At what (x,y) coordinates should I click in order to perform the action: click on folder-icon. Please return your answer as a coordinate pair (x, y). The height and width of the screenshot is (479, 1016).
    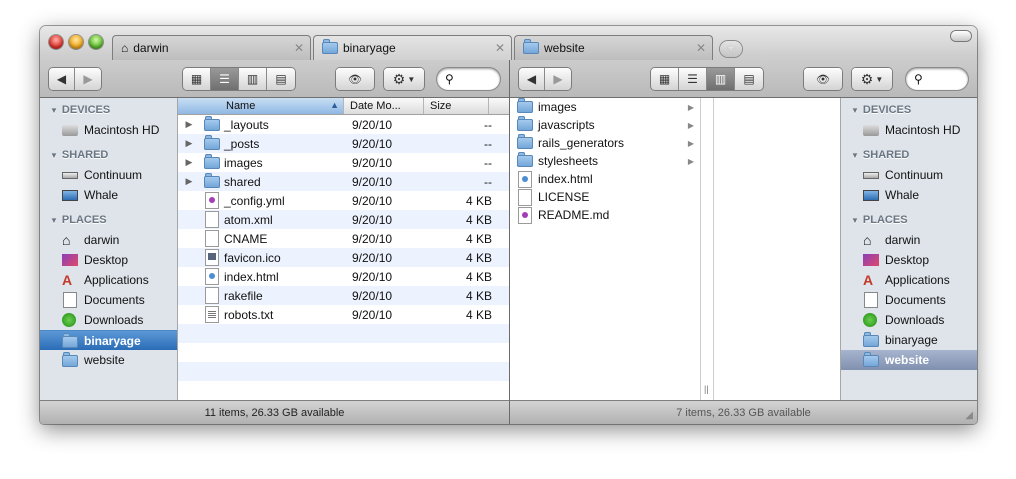
    Looking at the image, I should click on (525, 141).